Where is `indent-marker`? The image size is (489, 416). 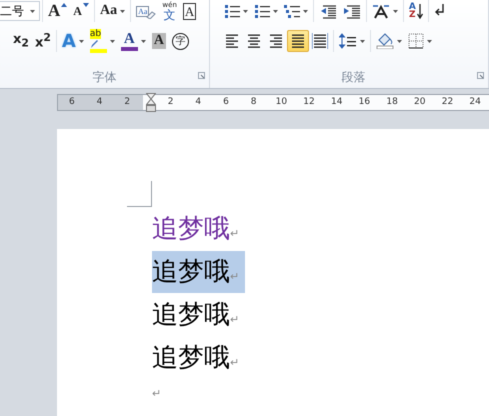
indent-marker is located at coordinates (151, 102).